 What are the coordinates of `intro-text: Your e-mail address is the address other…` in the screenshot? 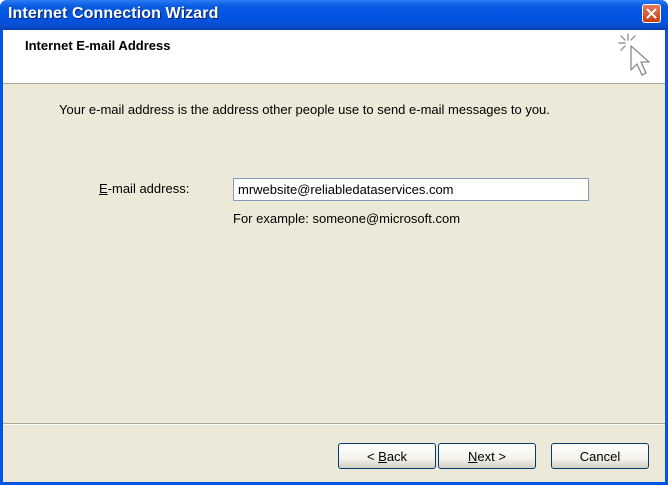 It's located at (304, 109).